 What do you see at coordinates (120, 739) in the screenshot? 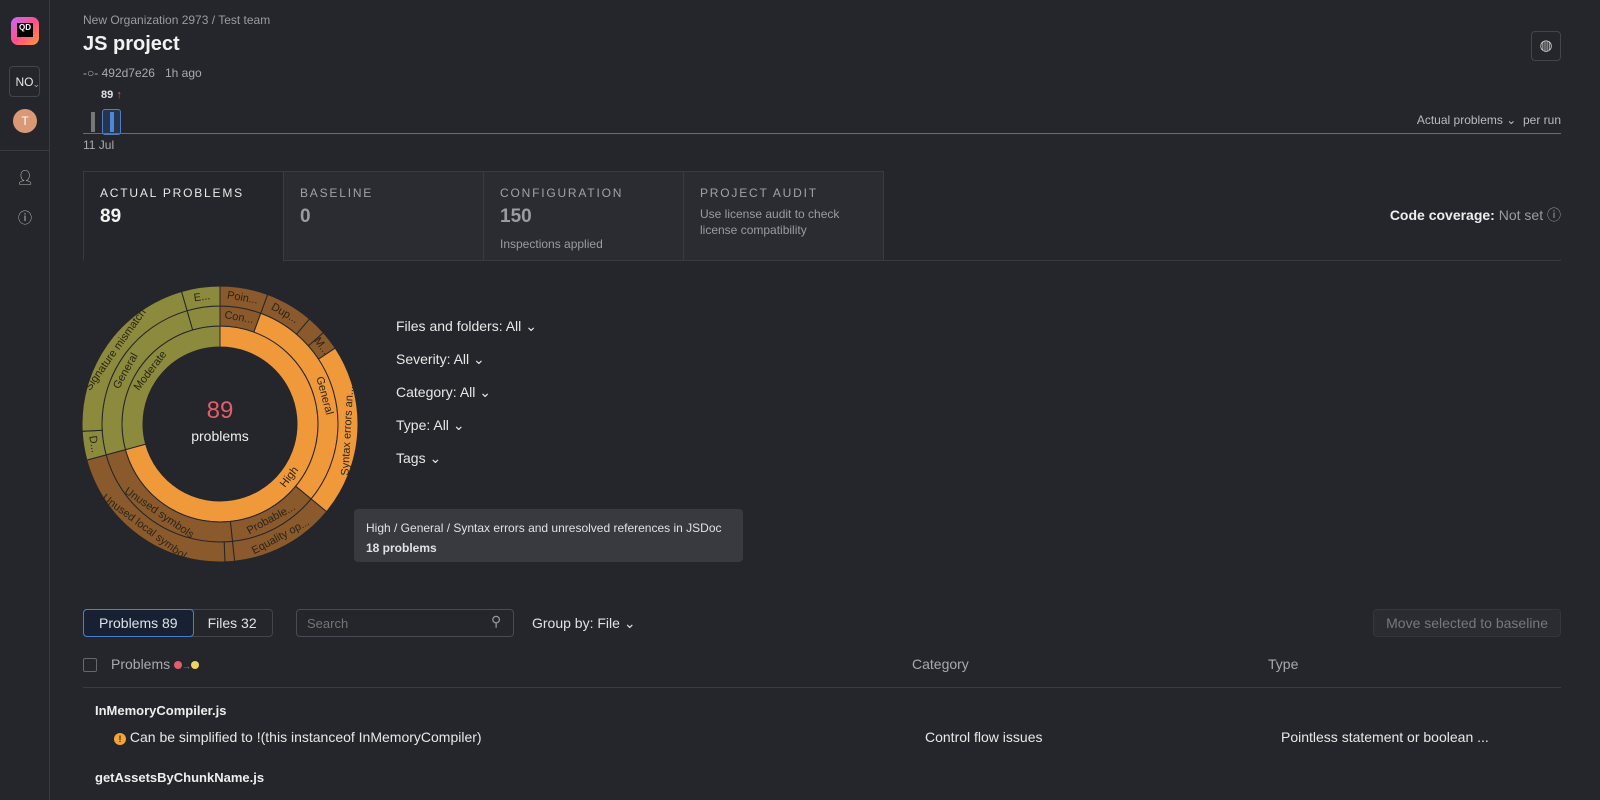
I see `warning-icon: !` at bounding box center [120, 739].